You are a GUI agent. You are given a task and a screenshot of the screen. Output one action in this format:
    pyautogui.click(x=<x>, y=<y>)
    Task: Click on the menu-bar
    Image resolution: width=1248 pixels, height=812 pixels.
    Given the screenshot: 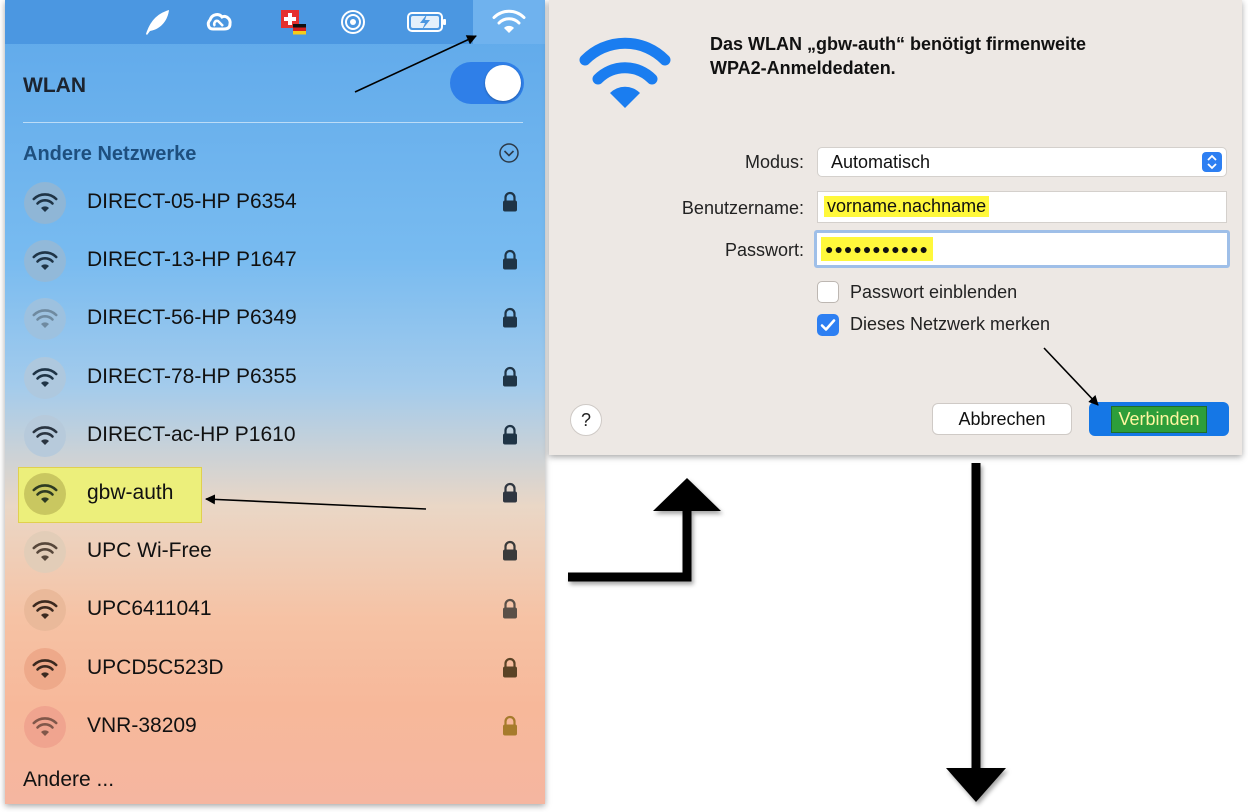 What is the action you would take?
    pyautogui.click(x=275, y=22)
    